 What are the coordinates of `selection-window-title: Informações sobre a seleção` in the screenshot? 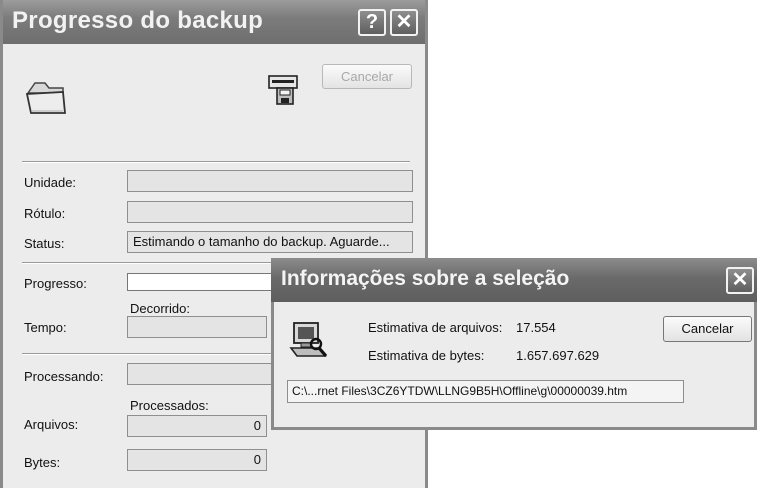 It's located at (425, 278).